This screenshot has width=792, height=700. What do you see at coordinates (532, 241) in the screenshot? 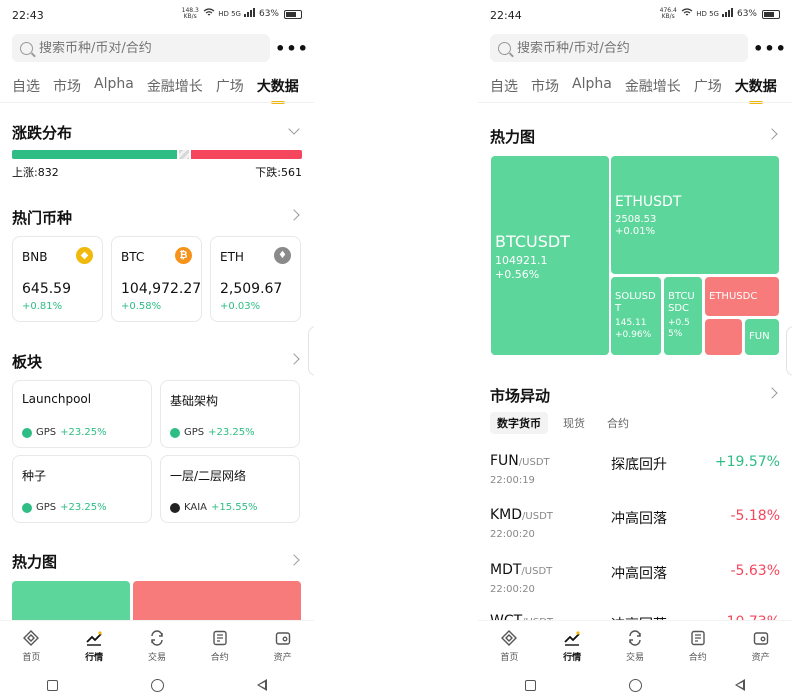
I see `heatmap-label: BTCUSDT` at bounding box center [532, 241].